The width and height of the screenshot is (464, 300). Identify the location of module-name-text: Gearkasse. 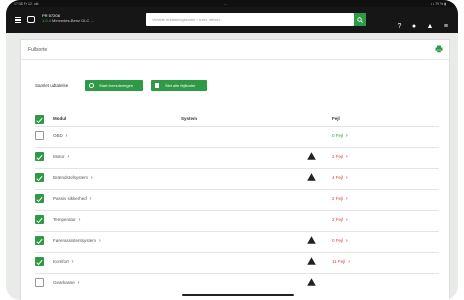
(64, 282).